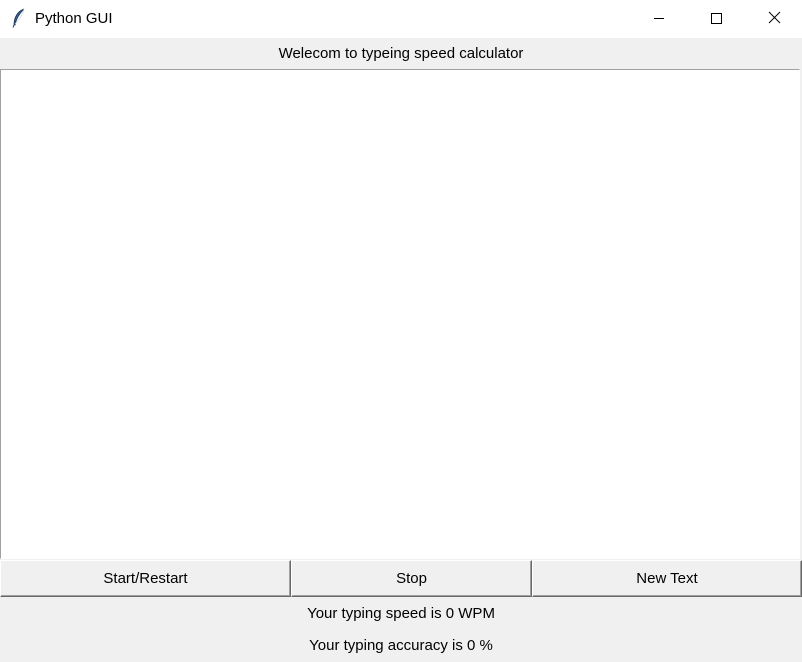  I want to click on title-bar: Python GUI, so click(401, 19).